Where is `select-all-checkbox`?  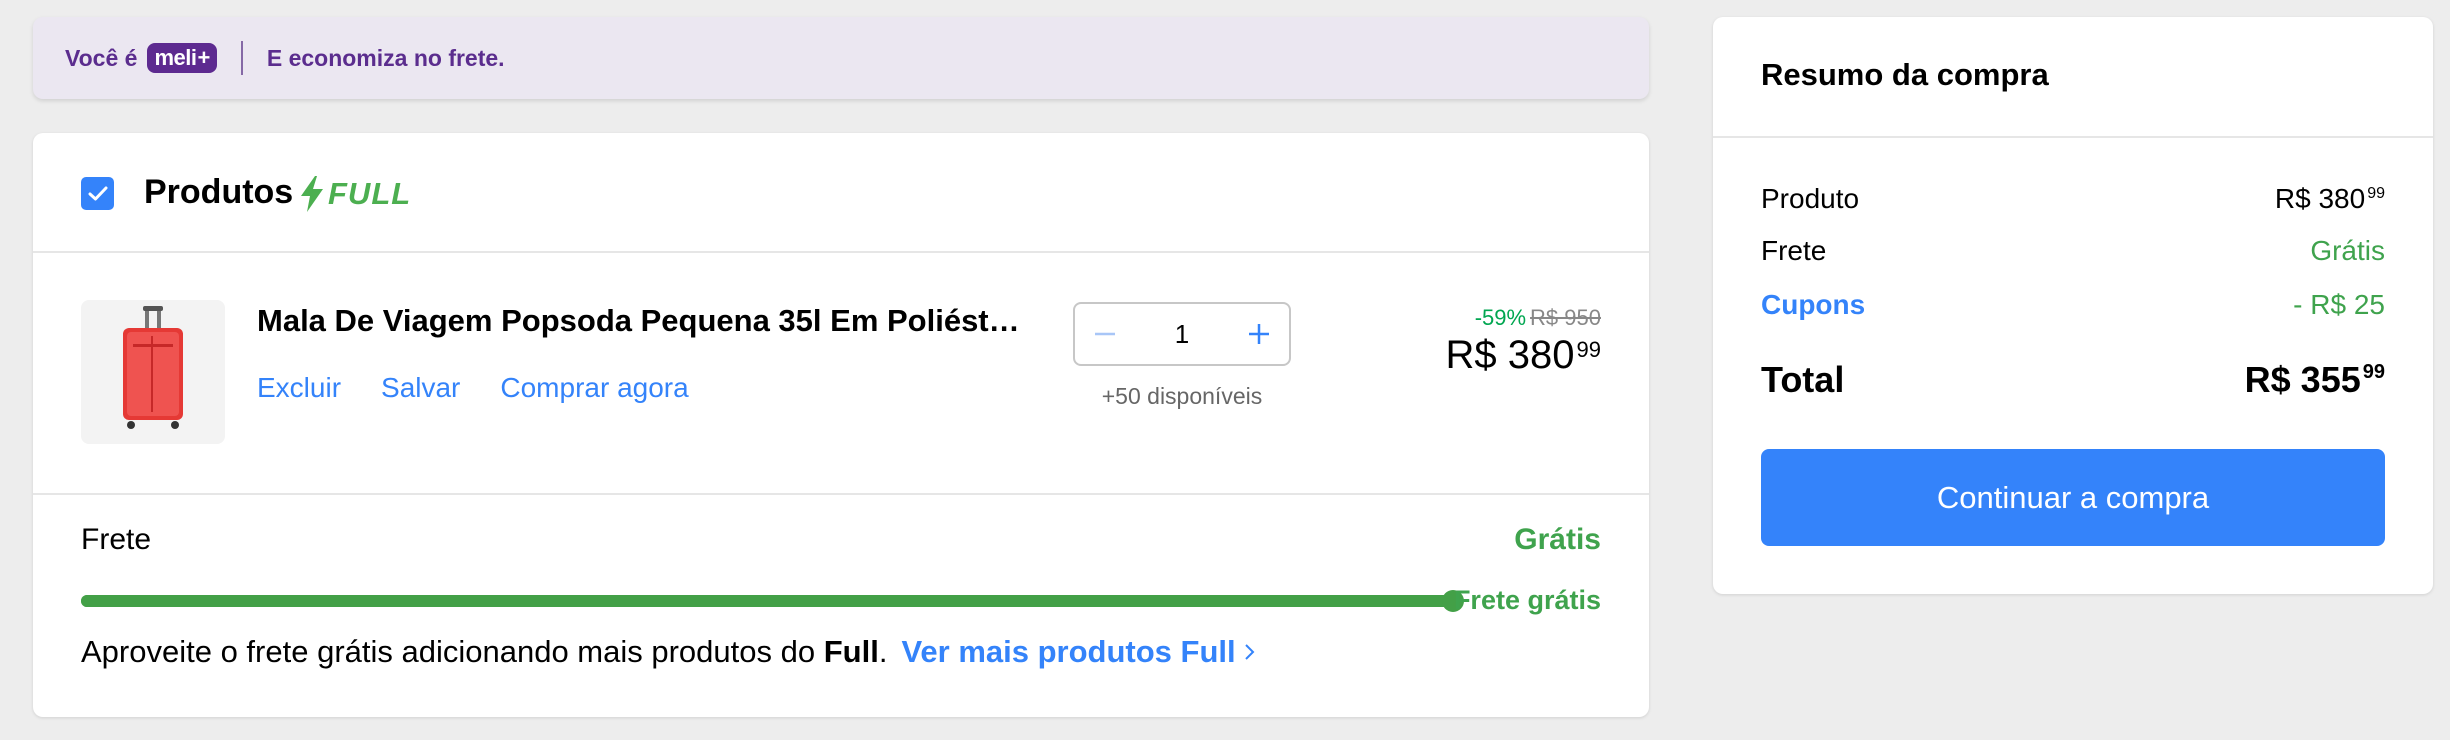
select-all-checkbox is located at coordinates (97, 193).